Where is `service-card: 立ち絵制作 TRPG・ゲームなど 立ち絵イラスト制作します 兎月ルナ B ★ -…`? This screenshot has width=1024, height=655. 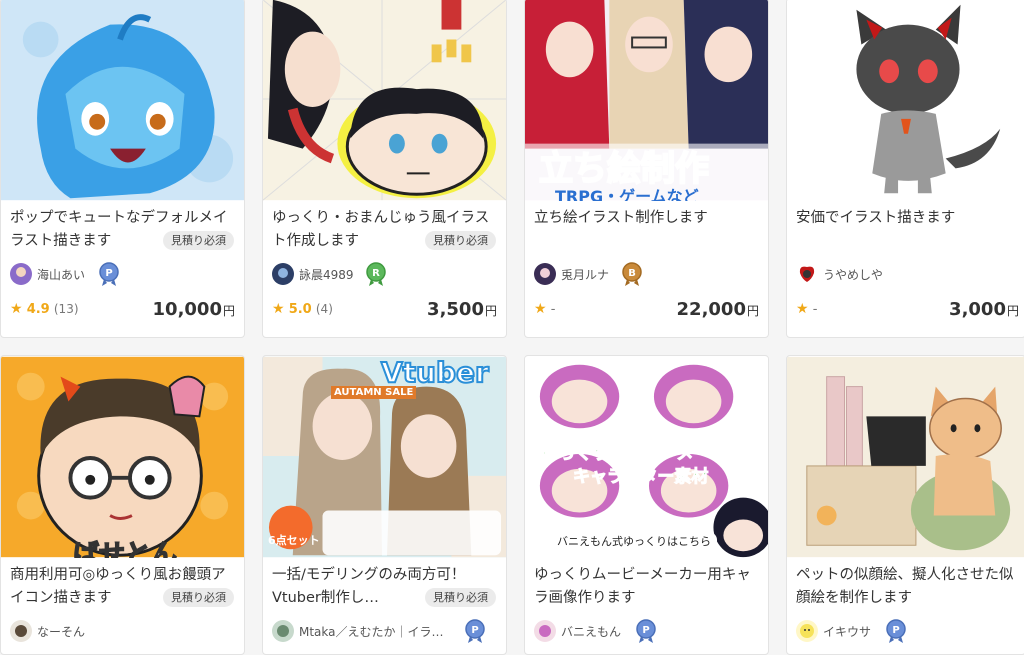
service-card: 立ち絵制作 TRPG・ゲームなど 立ち絵イラスト制作します 兎月ルナ B ★ -… is located at coordinates (646, 169).